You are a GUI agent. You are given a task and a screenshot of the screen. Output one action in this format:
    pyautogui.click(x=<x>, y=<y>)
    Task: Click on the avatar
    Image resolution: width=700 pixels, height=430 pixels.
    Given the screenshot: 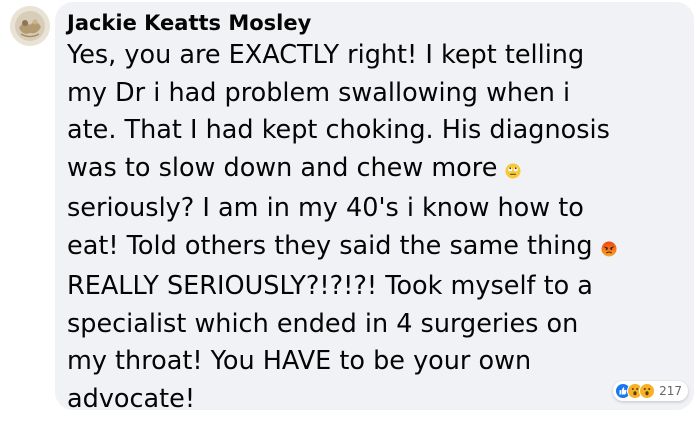 What is the action you would take?
    pyautogui.click(x=30, y=26)
    